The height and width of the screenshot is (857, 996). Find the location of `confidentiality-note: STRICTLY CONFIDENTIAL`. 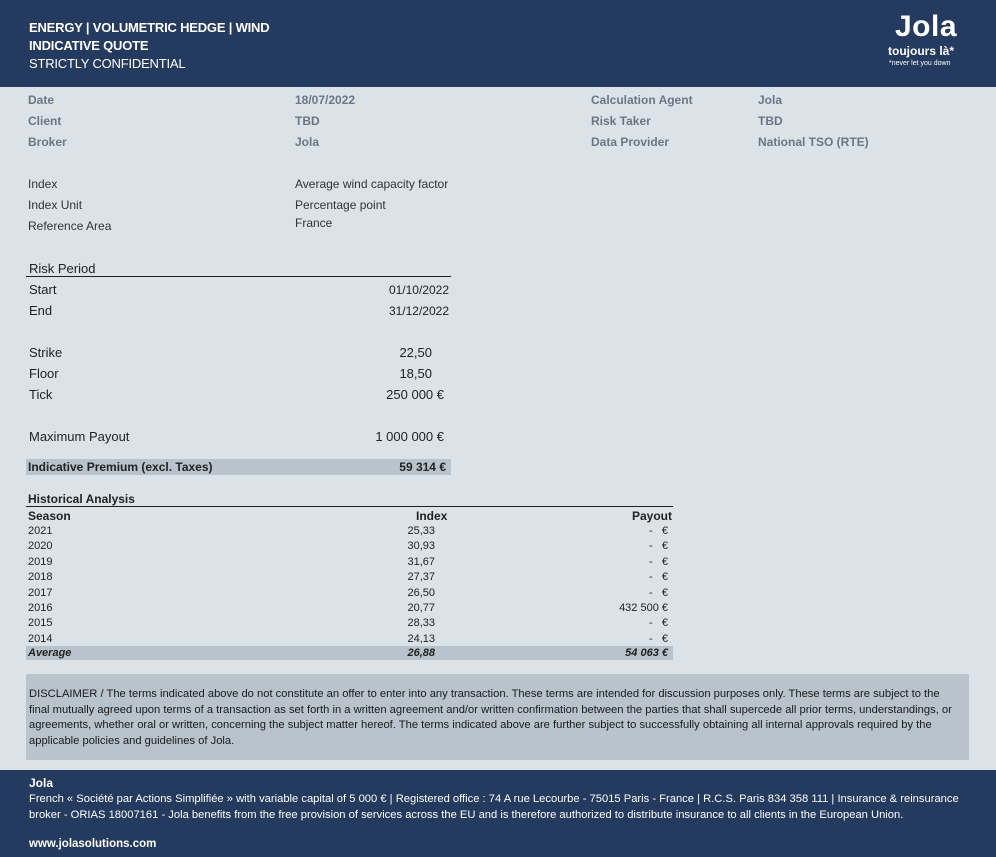

confidentiality-note: STRICTLY CONFIDENTIAL is located at coordinates (107, 63).